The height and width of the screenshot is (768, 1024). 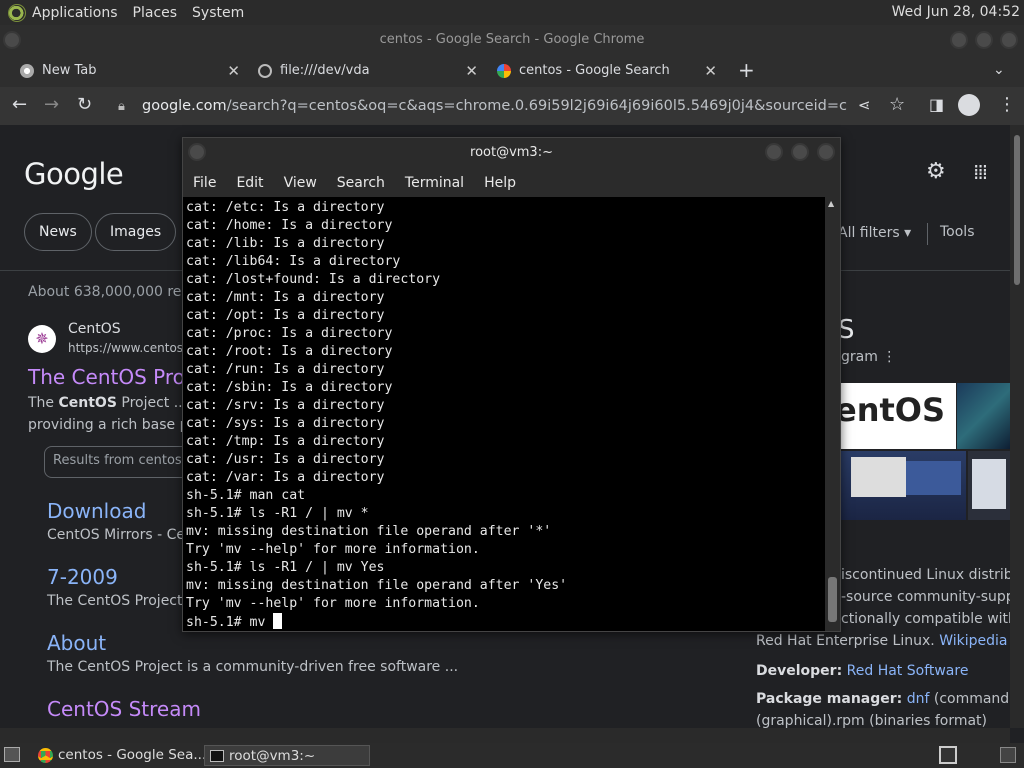 I want to click on terminal-scrollbar: ▲, so click(x=832, y=414).